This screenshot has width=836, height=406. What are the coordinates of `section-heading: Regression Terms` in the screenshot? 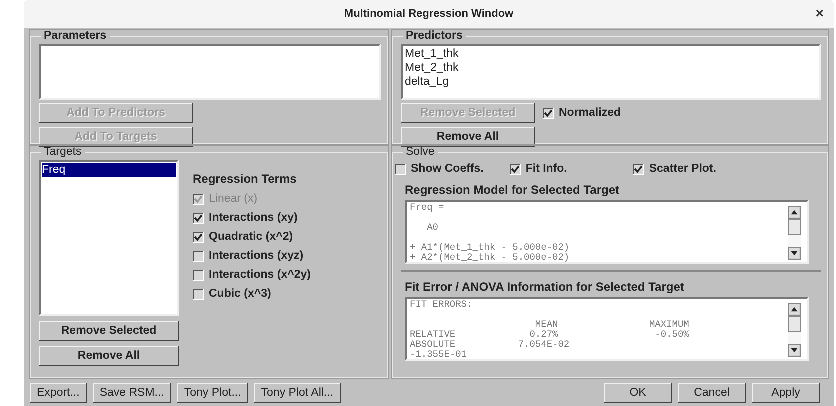 It's located at (245, 179).